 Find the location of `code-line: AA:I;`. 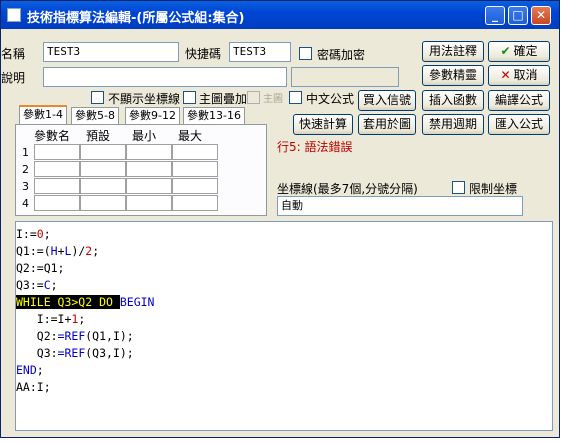

code-line: AA:I; is located at coordinates (33, 387).